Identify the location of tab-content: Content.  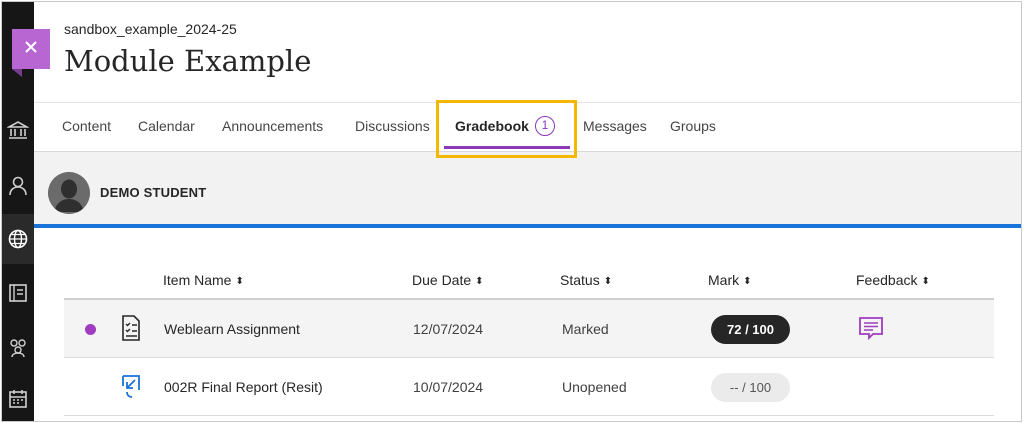
(86, 127).